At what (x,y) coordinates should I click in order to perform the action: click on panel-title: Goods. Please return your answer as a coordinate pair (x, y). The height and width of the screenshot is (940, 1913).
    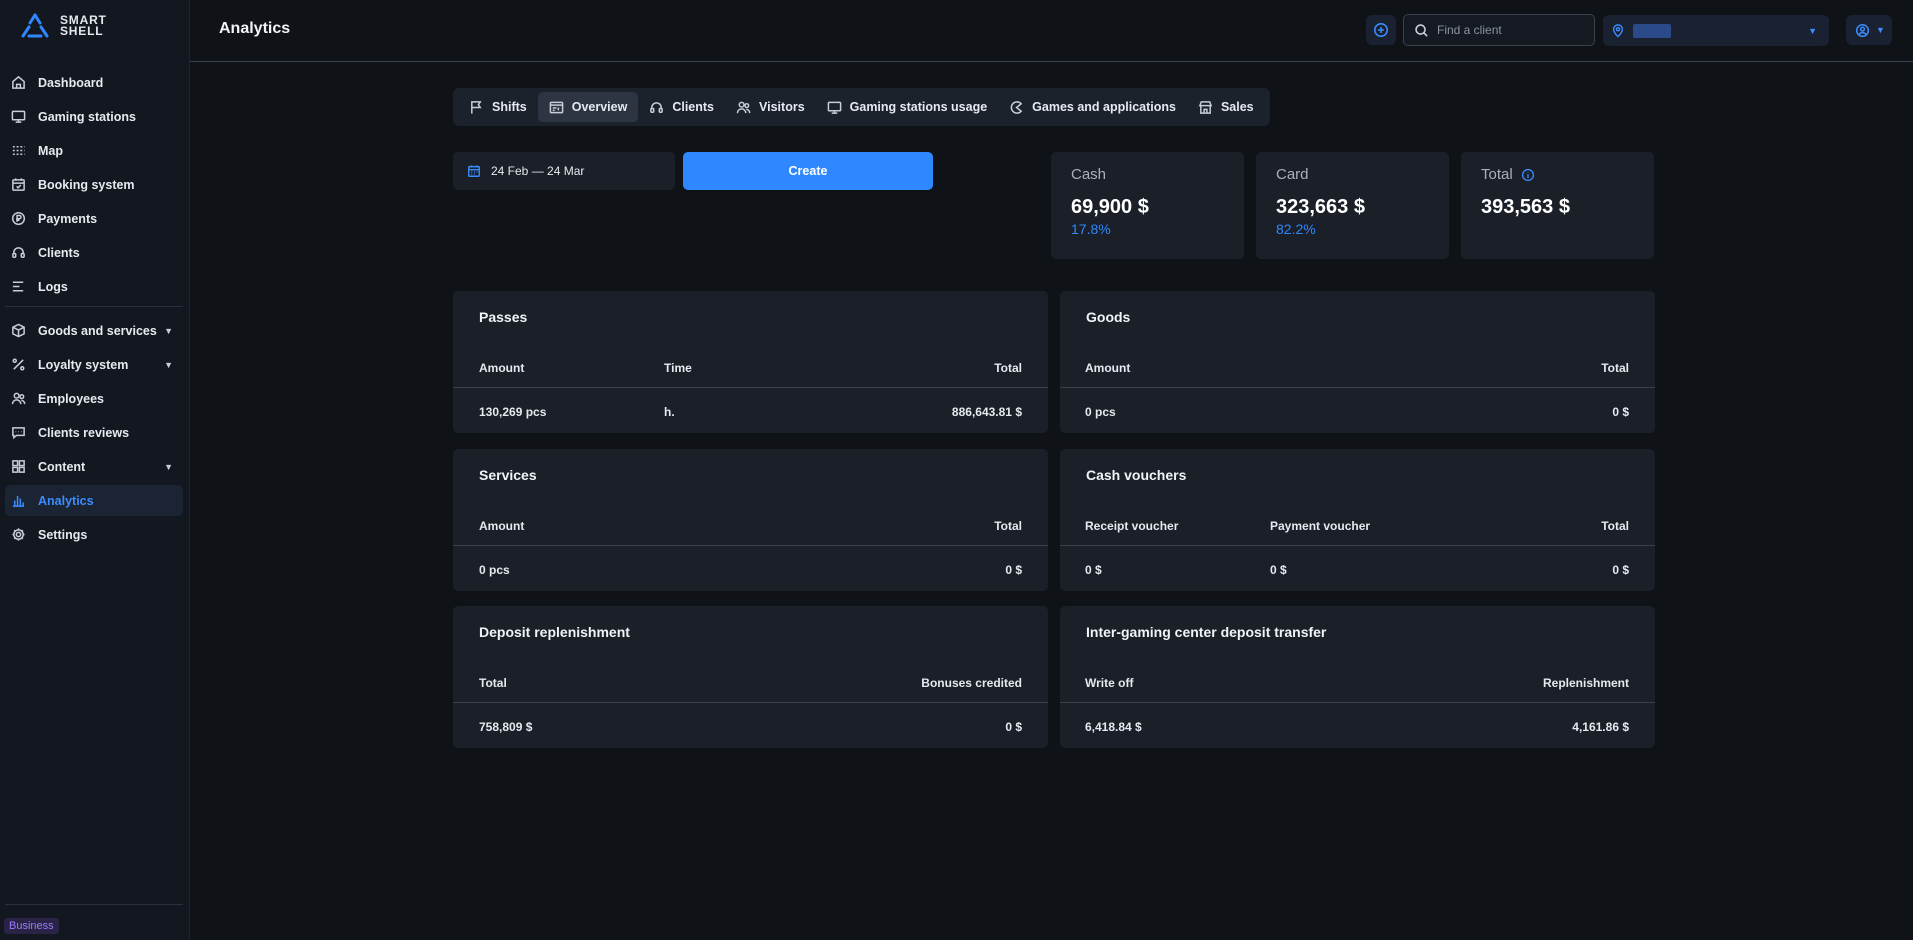
    Looking at the image, I should click on (1108, 317).